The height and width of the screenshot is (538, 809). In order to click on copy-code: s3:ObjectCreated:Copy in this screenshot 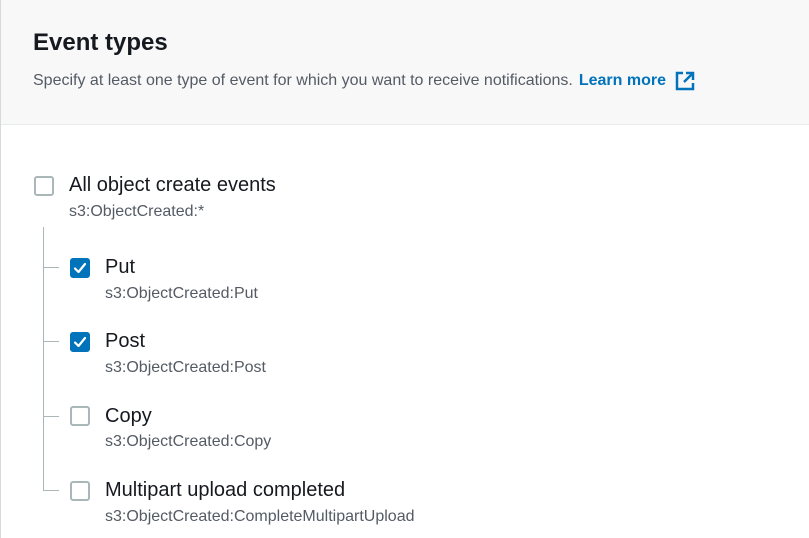, I will do `click(188, 441)`.